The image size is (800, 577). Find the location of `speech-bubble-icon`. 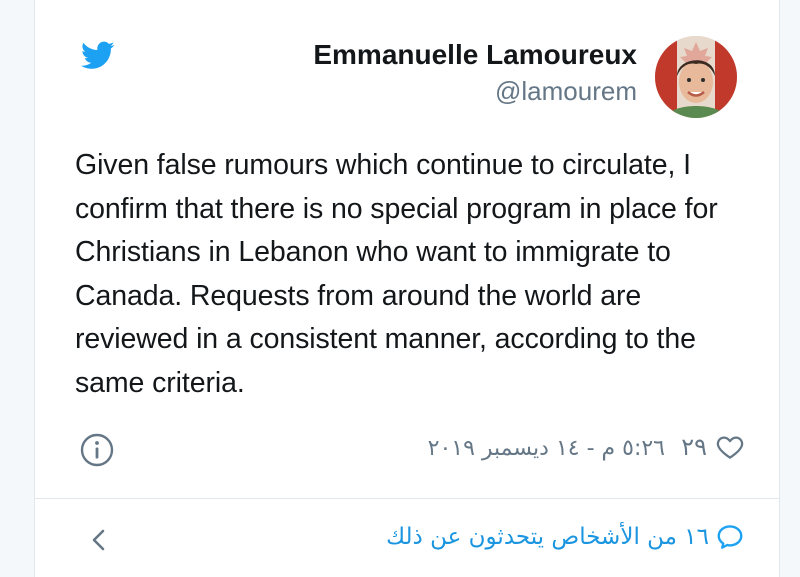

speech-bubble-icon is located at coordinates (730, 537).